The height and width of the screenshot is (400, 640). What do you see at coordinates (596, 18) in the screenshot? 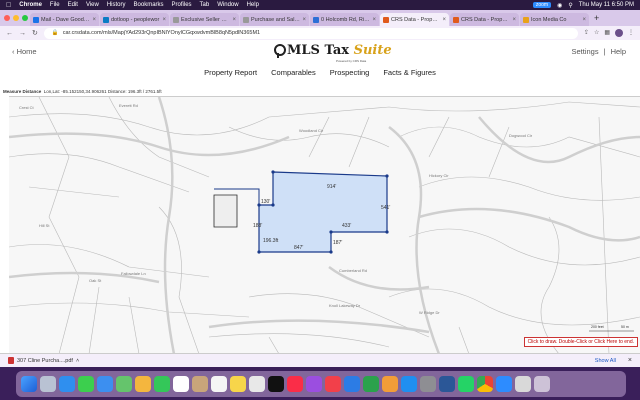
I see `new-tab-icon: +` at bounding box center [596, 18].